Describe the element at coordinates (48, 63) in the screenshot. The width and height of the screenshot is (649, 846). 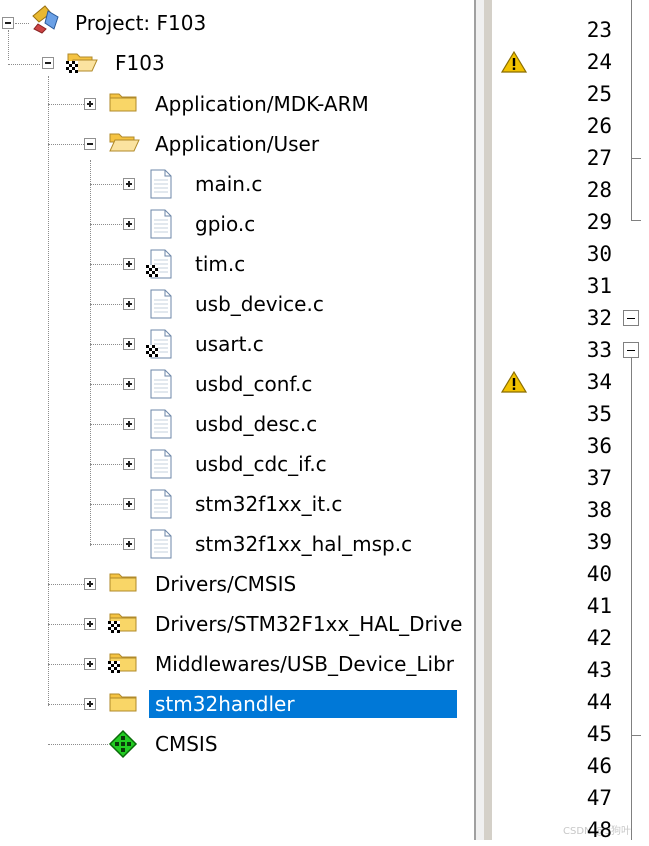
I see `target-collapse-toggle` at that location.